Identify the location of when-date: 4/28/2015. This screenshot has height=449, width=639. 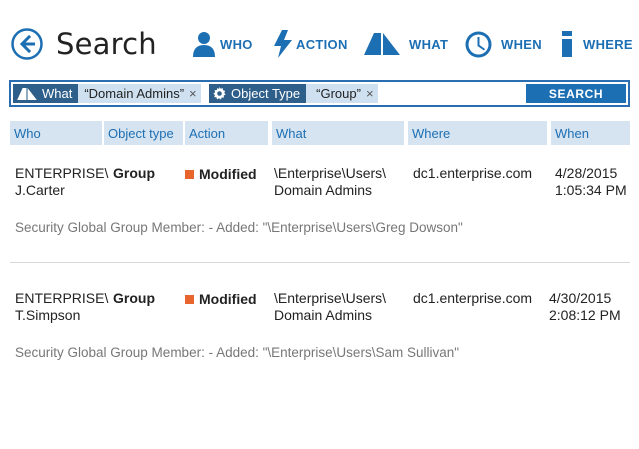
(586, 173).